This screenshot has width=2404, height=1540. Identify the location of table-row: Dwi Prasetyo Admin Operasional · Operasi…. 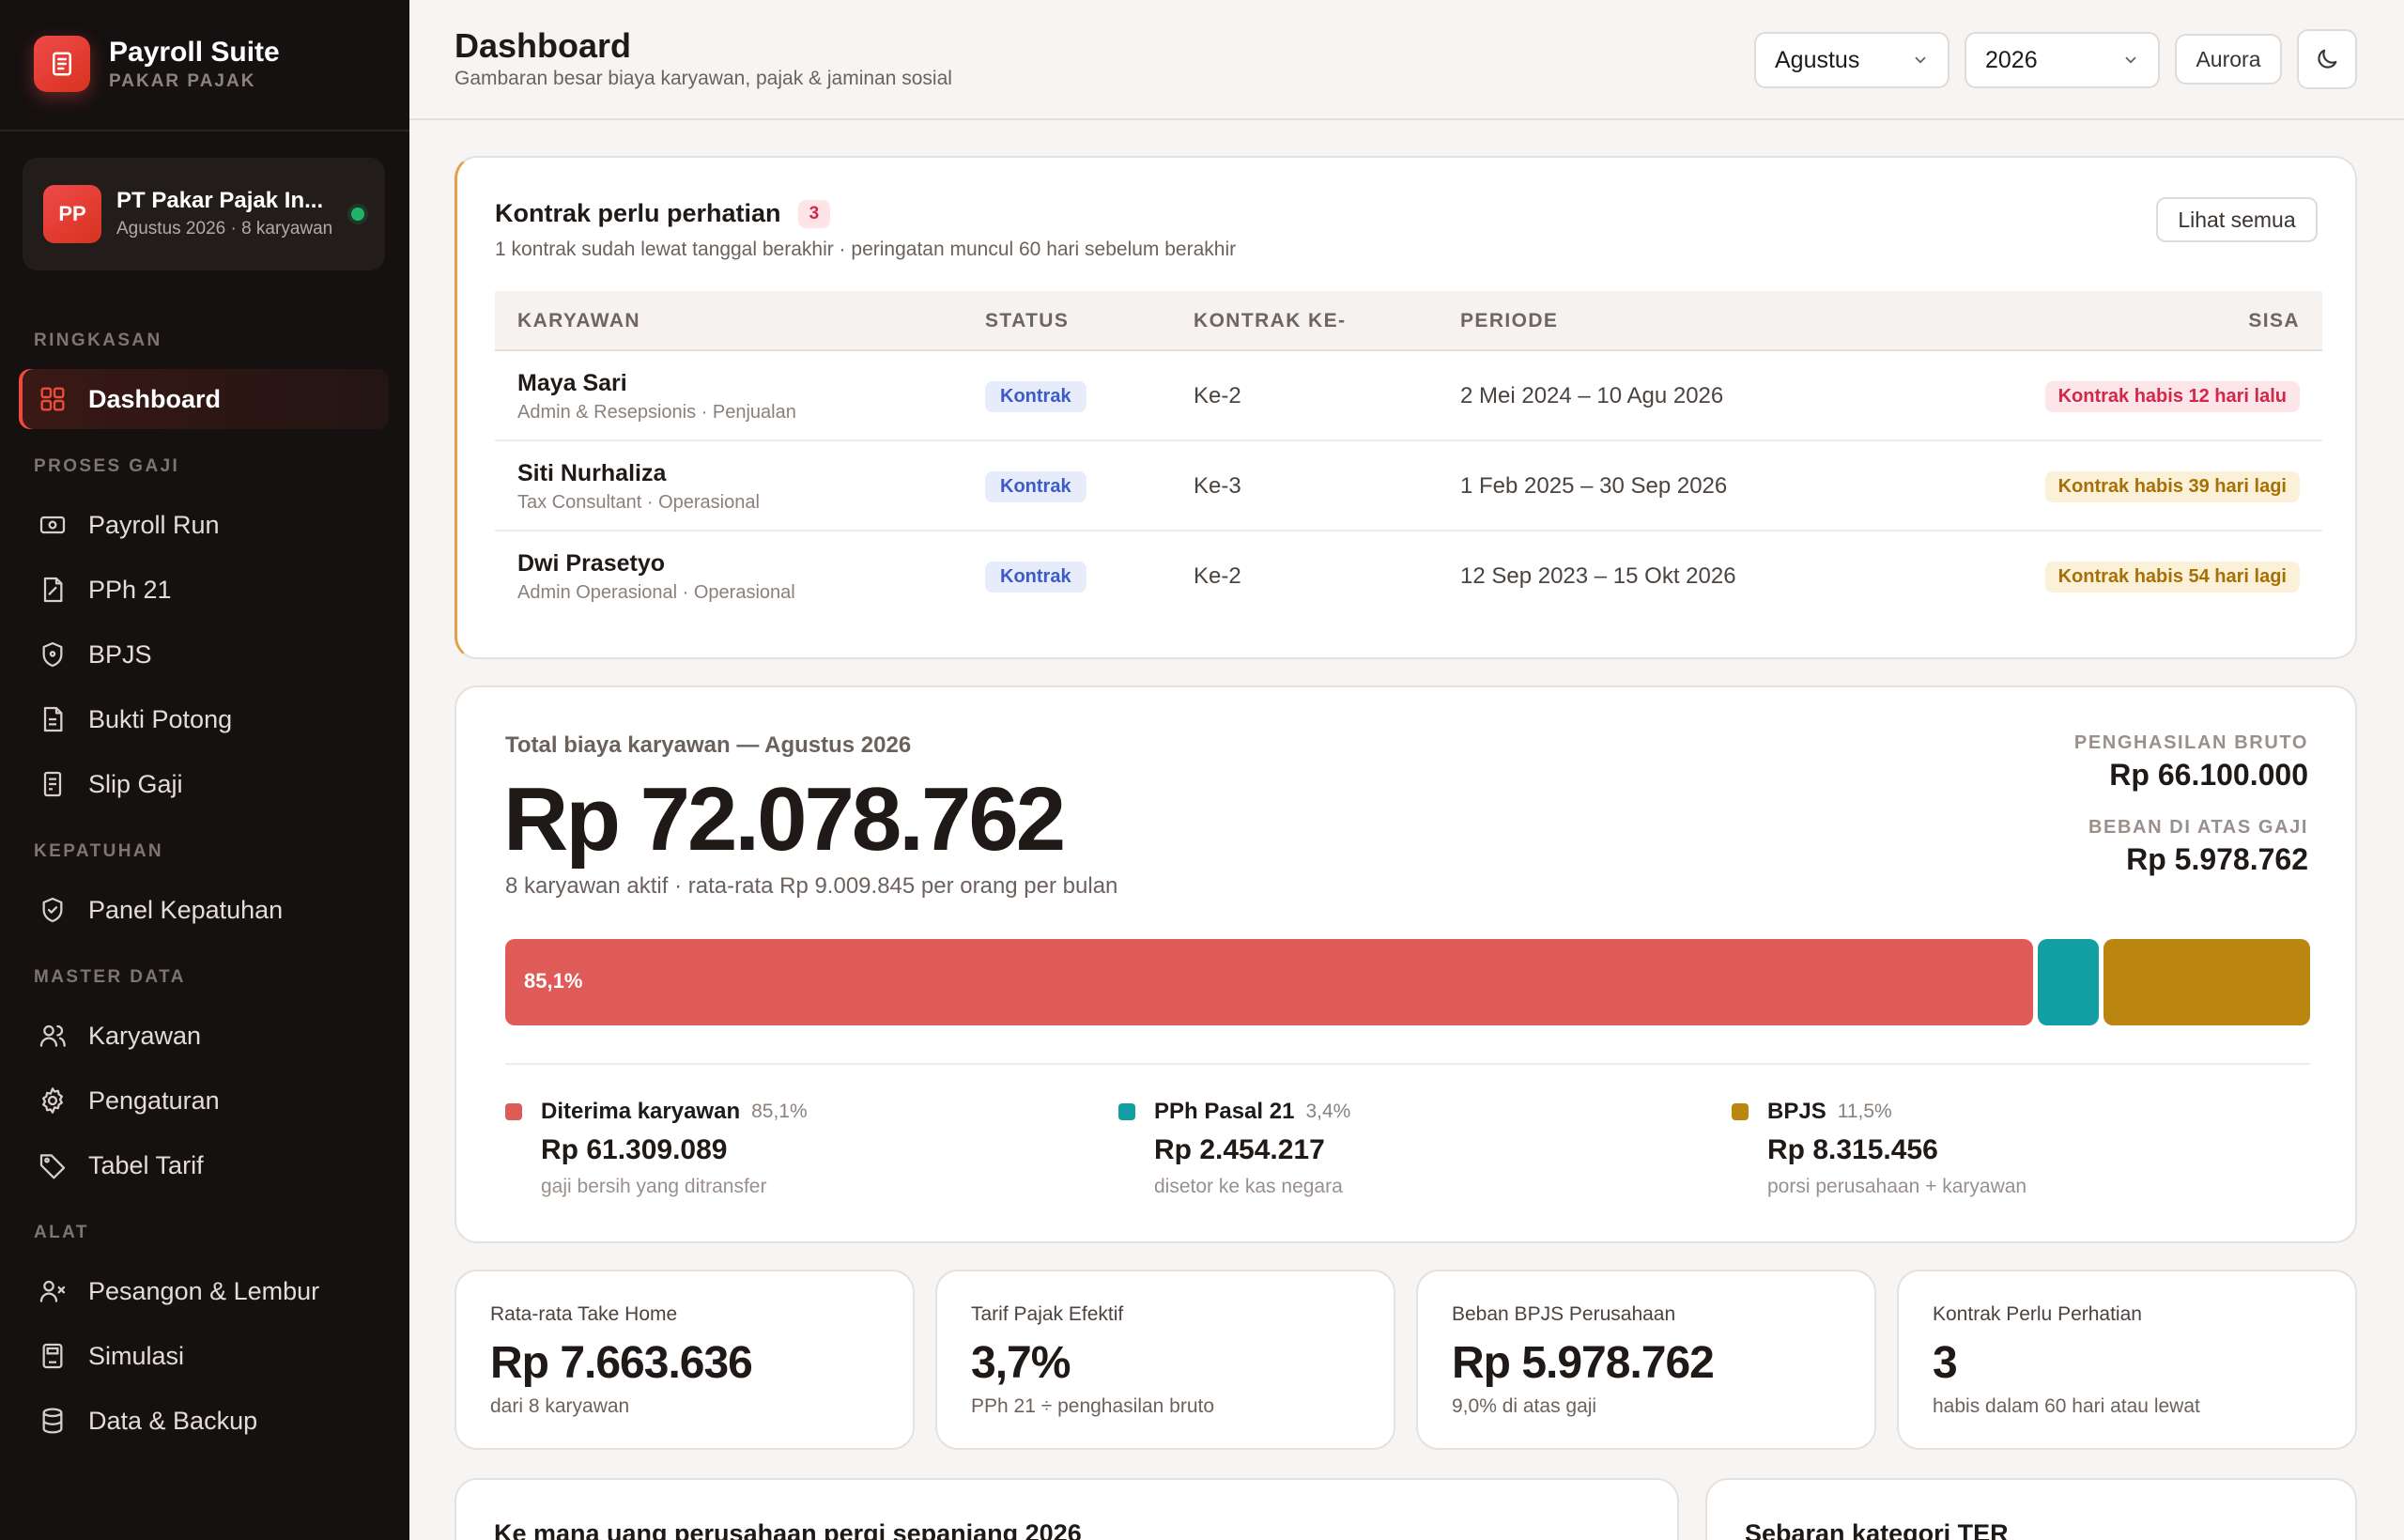
(1408, 576).